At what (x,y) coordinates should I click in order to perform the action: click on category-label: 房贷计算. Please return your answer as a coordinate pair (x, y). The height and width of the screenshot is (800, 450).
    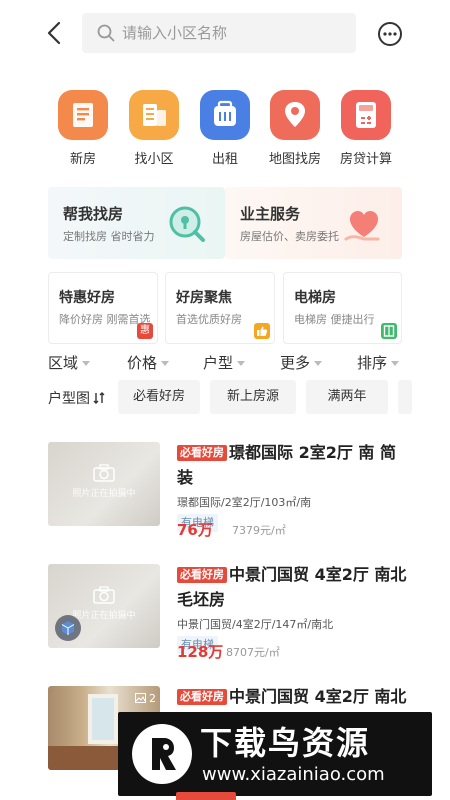
    Looking at the image, I should click on (365, 159).